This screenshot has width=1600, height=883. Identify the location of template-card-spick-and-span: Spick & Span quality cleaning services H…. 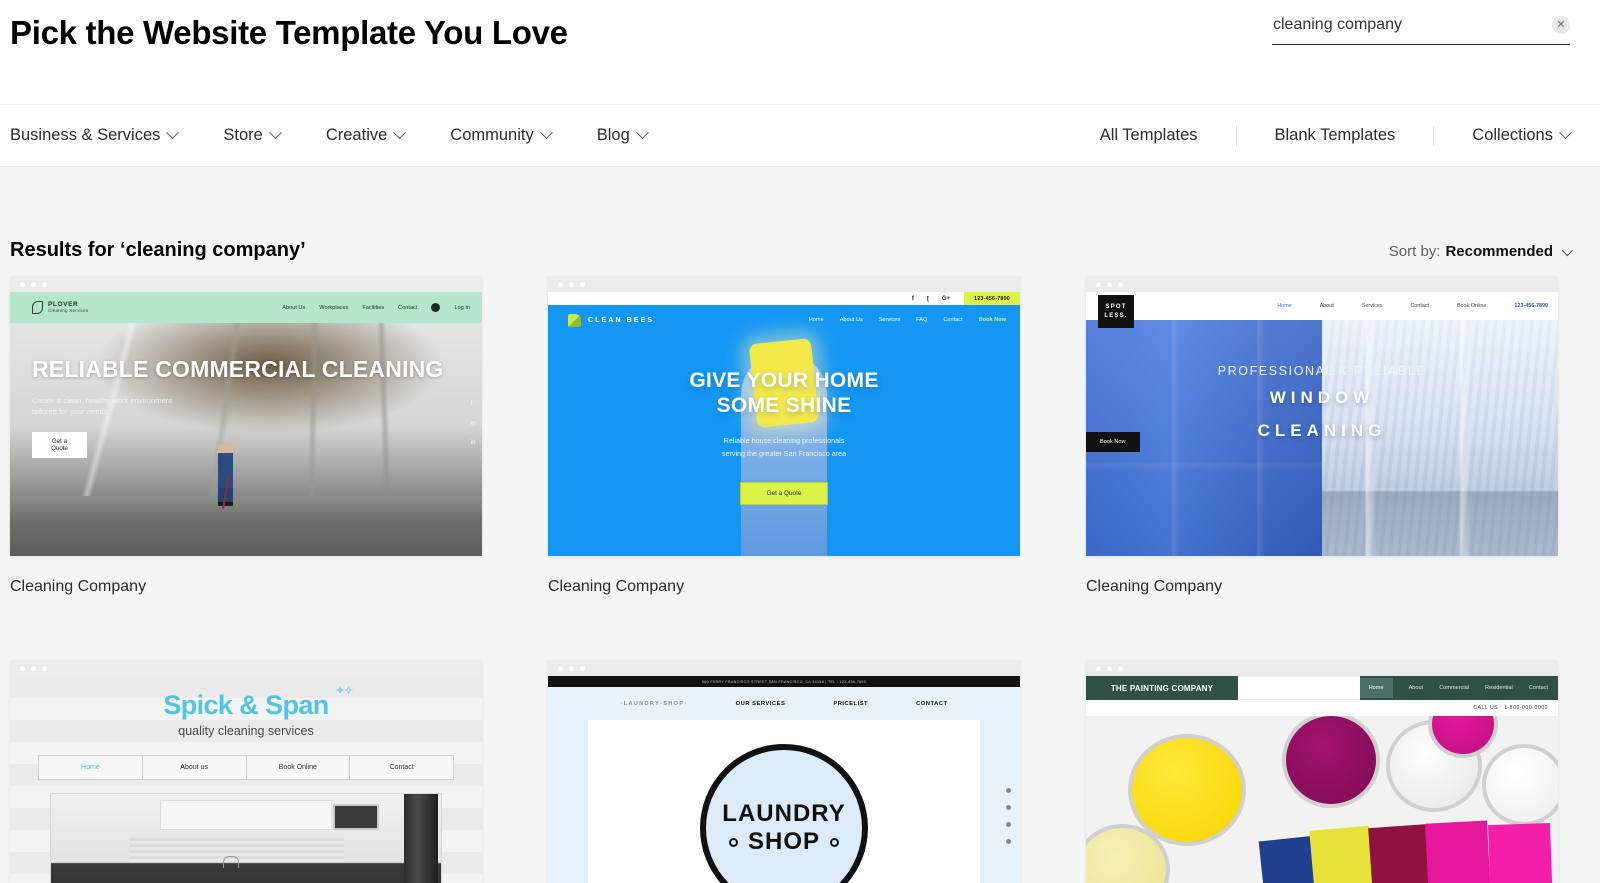
(246, 771).